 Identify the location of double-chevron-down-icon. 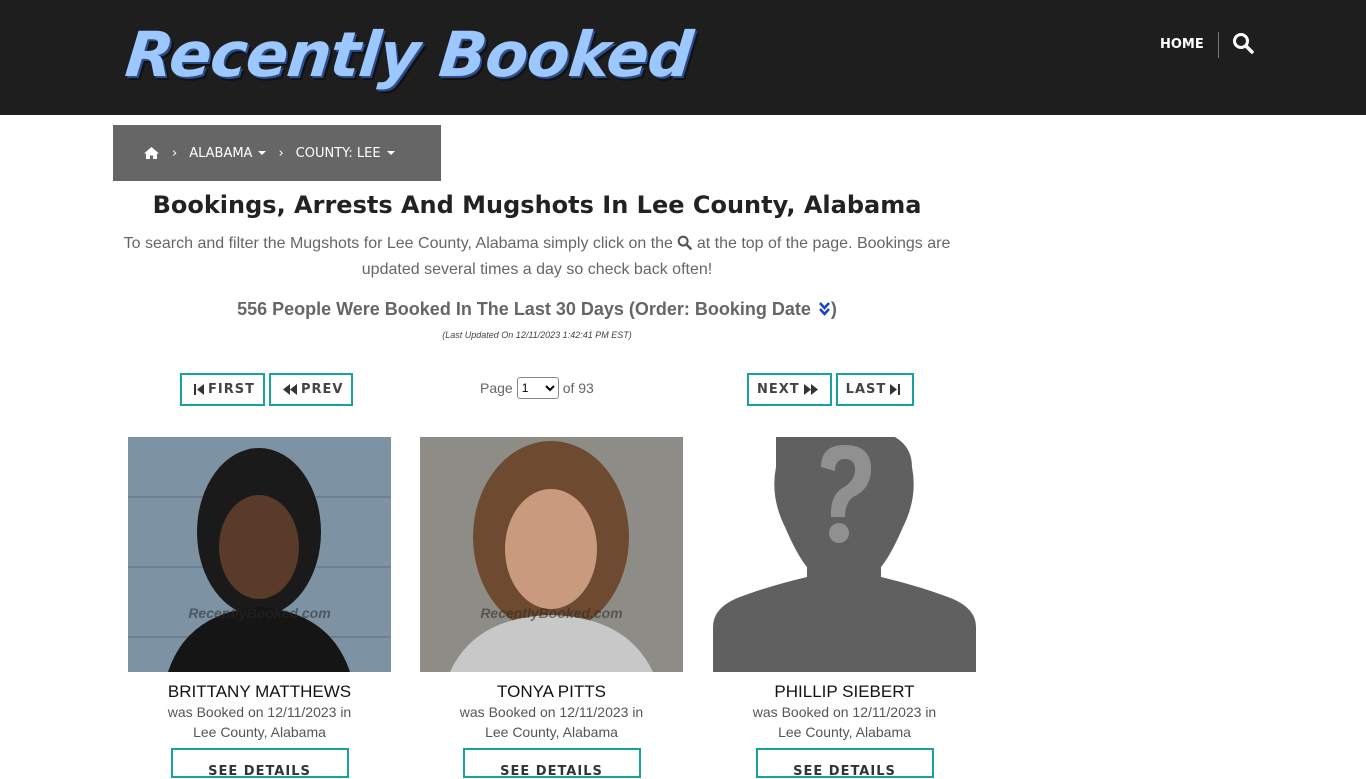
(824, 309).